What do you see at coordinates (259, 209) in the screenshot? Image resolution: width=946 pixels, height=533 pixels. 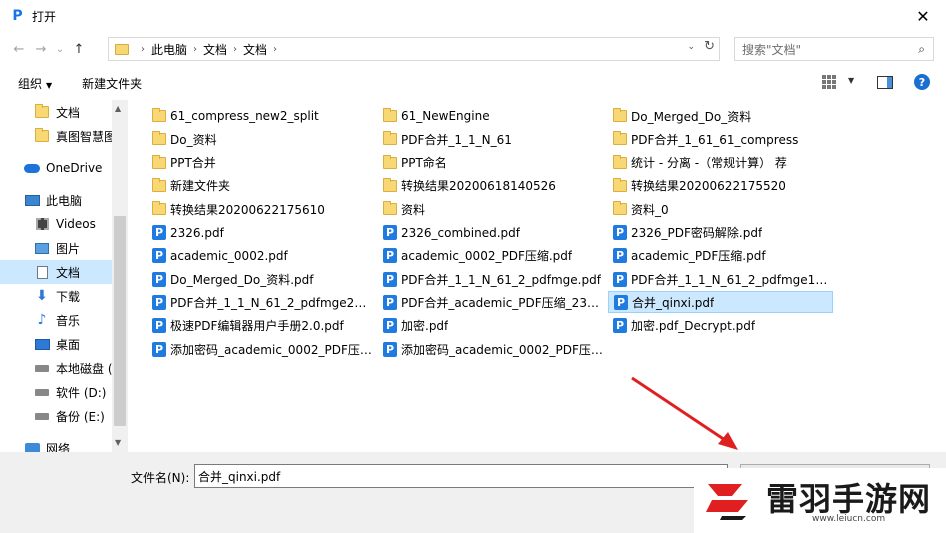 I see `folder-item: 转换结果20200622175610` at bounding box center [259, 209].